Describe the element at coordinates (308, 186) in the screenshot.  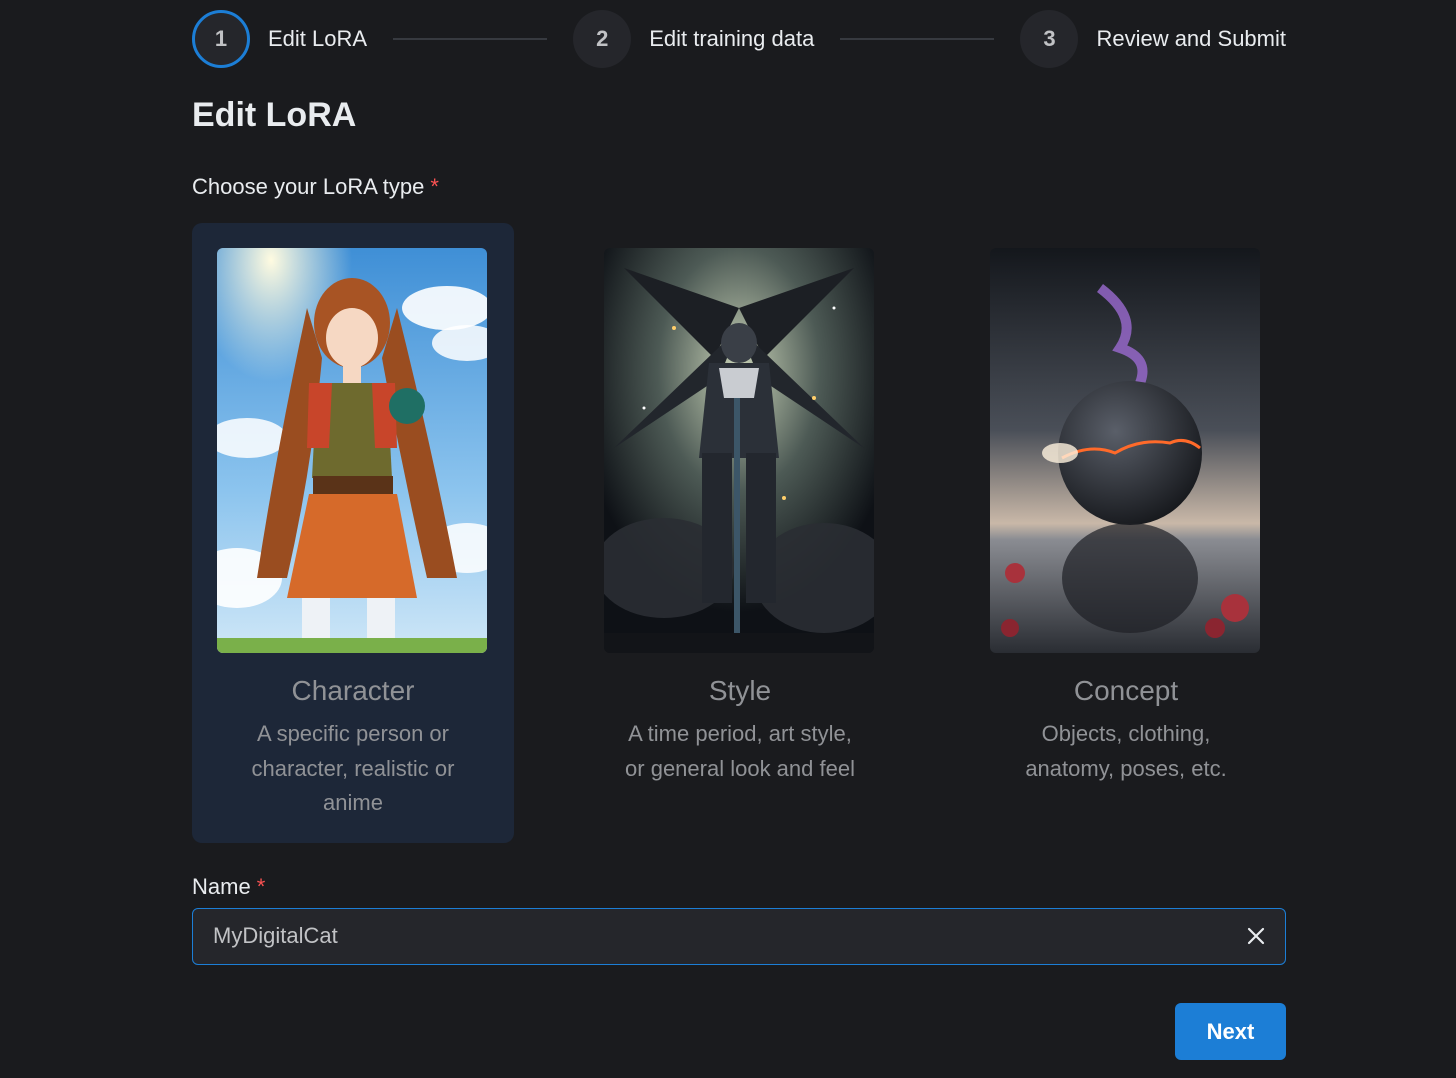
I see `lora-type-label-text: Choose your LoRA type` at that location.